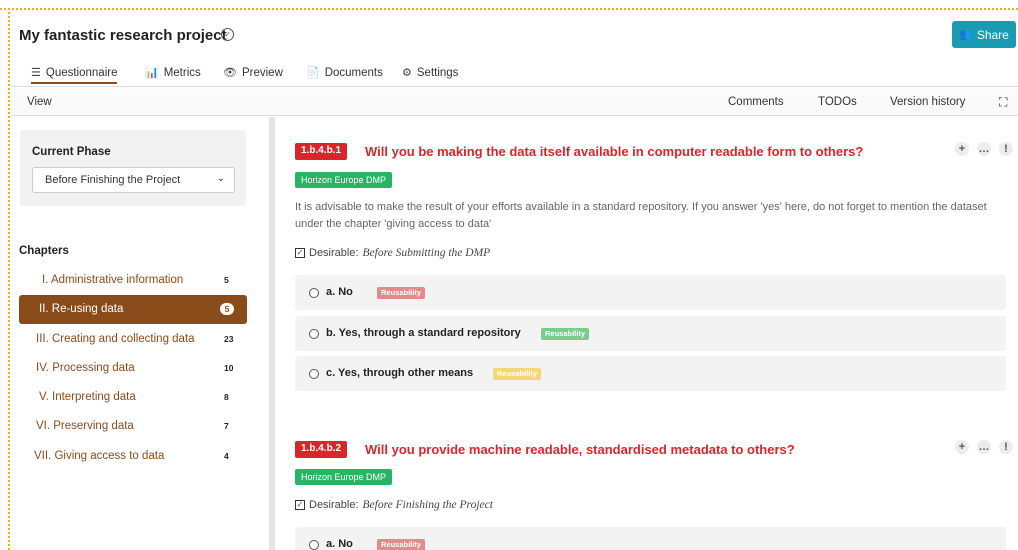 Image resolution: width=1018 pixels, height=550 pixels. What do you see at coordinates (113, 180) in the screenshot?
I see `phase-value: Before Finishing the Project` at bounding box center [113, 180].